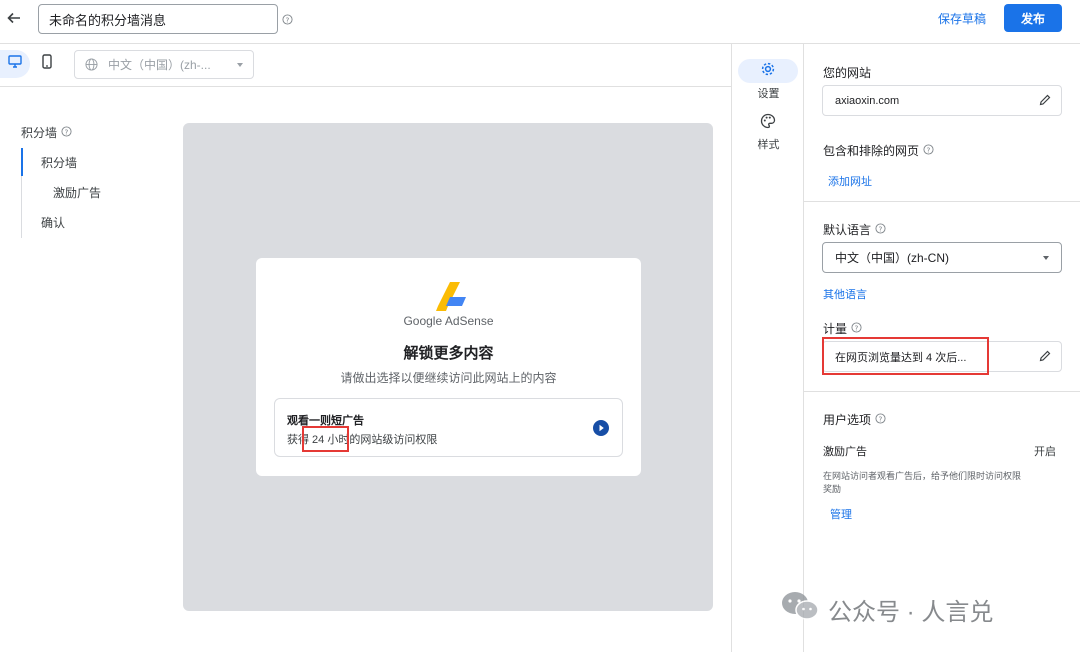 This screenshot has height=652, width=1080. Describe the element at coordinates (540, 22) in the screenshot. I see `top-bar: ? 保存草稿 发布` at that location.